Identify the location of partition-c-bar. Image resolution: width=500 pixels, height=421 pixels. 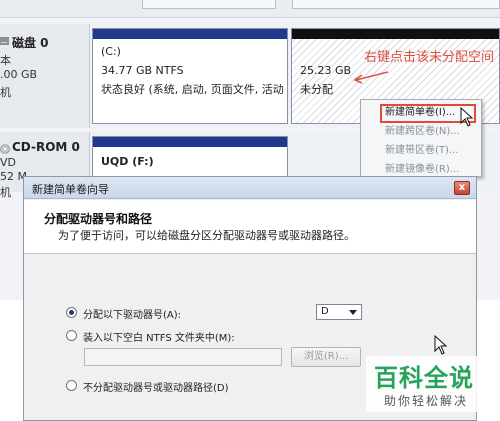
(190, 34).